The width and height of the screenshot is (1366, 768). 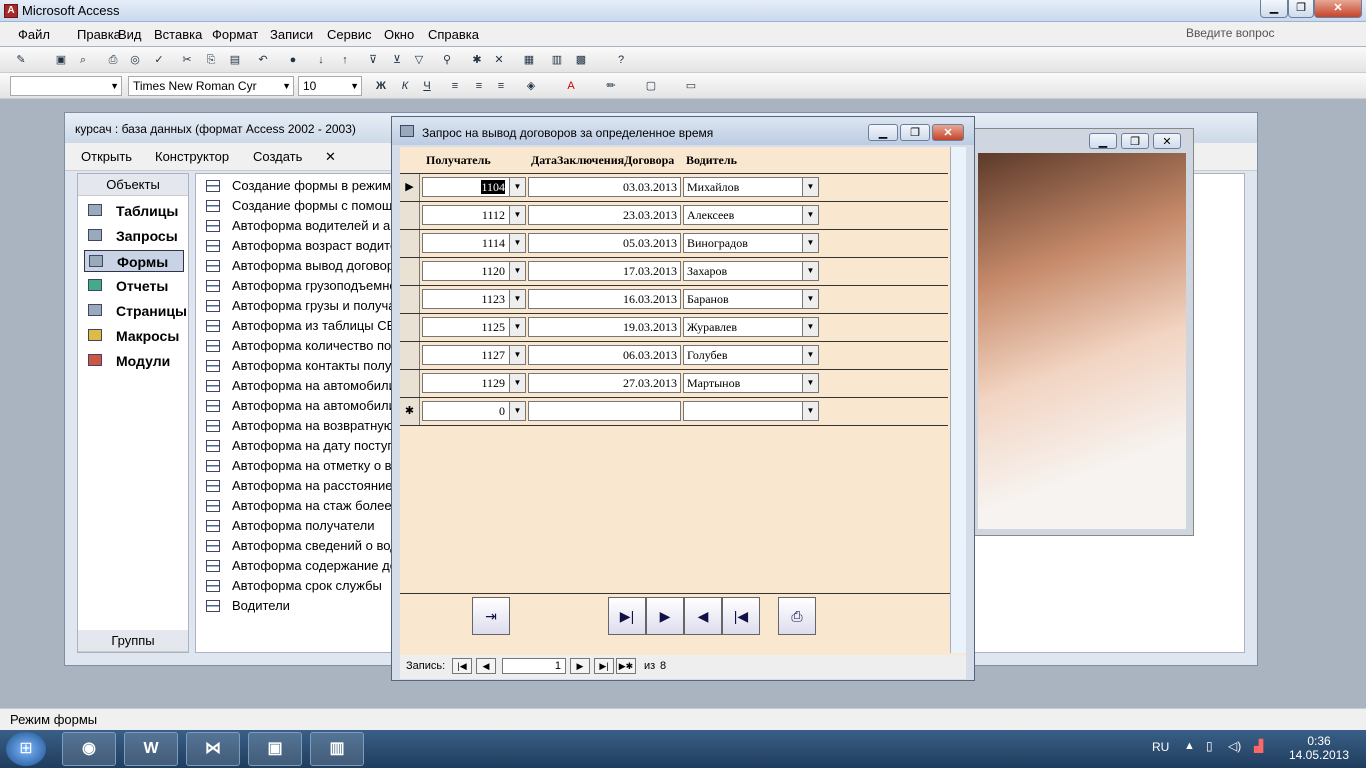 I want to click on recipient-combo: 1120 ▼, so click(x=474, y=271).